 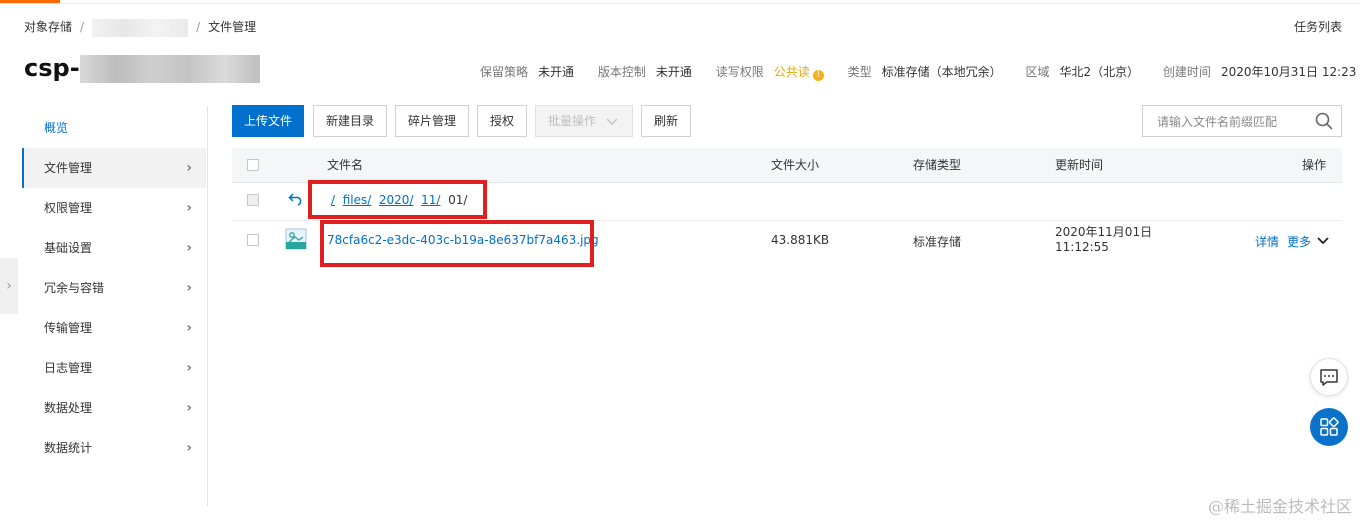 What do you see at coordinates (859, 72) in the screenshot?
I see `meta-key: 类型` at bounding box center [859, 72].